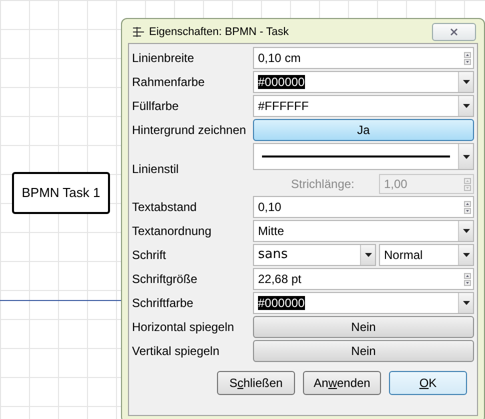  I want to click on spin-field: 22,68 pt, so click(363, 279).